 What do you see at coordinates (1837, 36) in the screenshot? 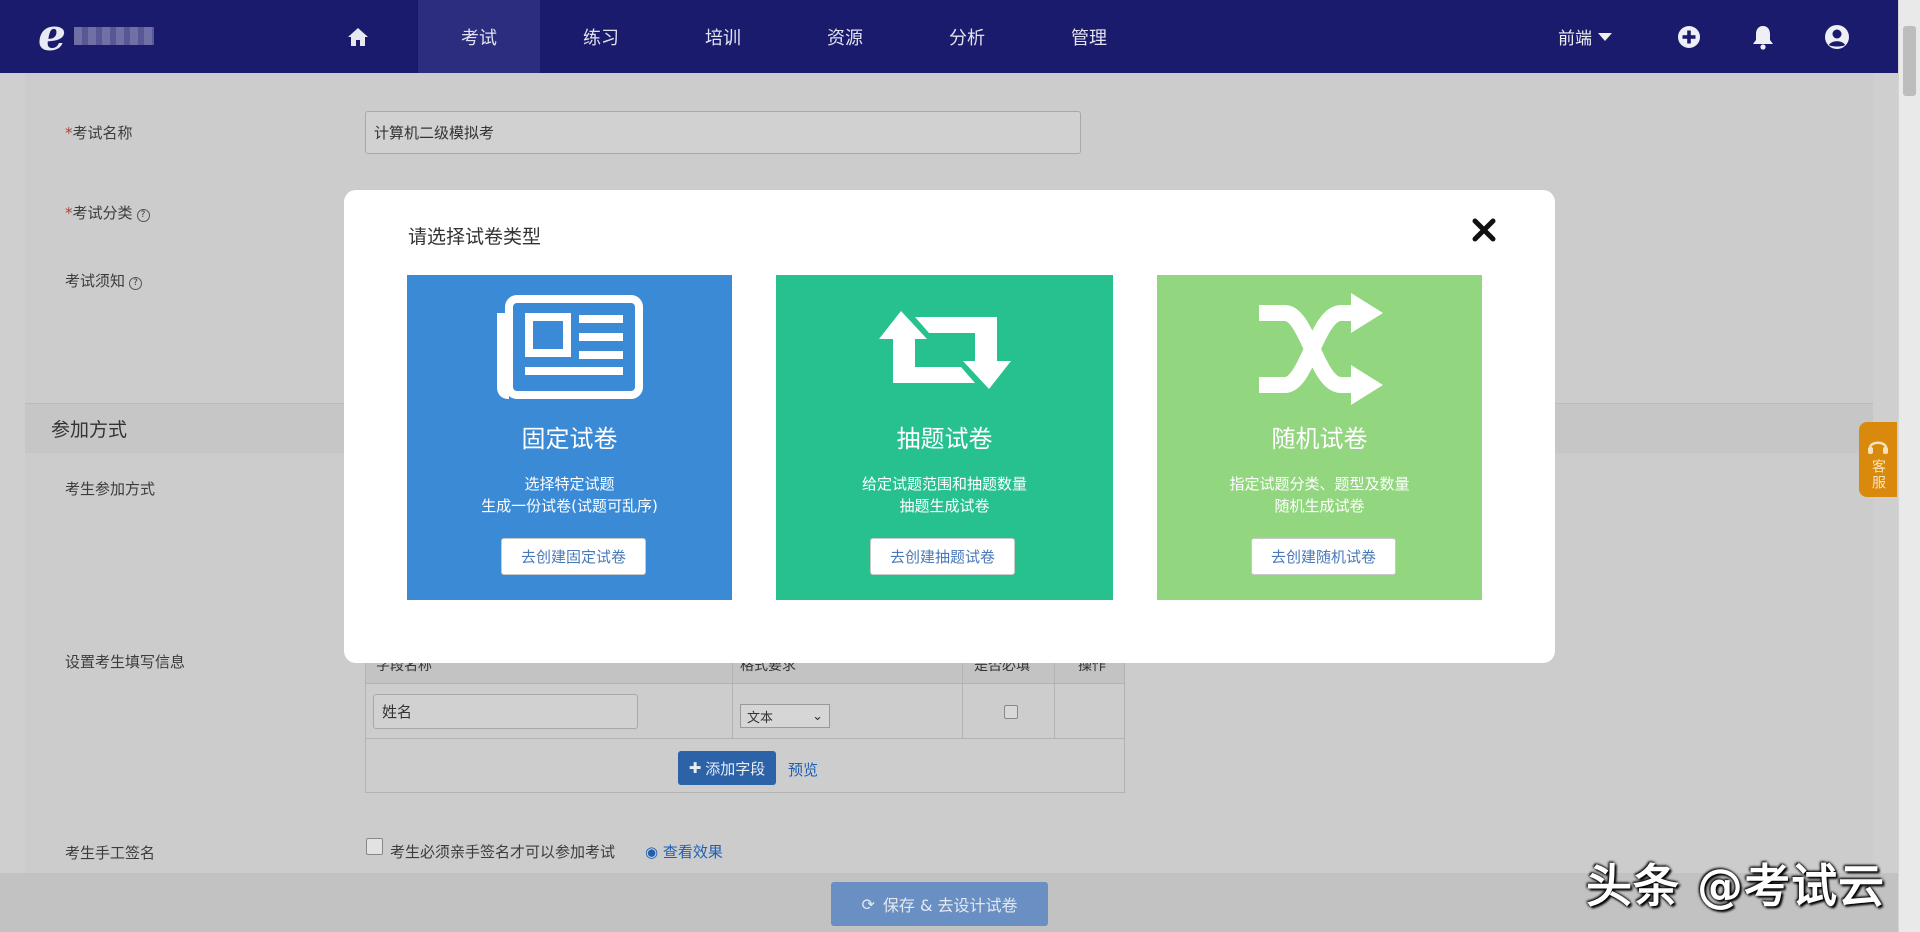
I see `user-circle-icon` at bounding box center [1837, 36].